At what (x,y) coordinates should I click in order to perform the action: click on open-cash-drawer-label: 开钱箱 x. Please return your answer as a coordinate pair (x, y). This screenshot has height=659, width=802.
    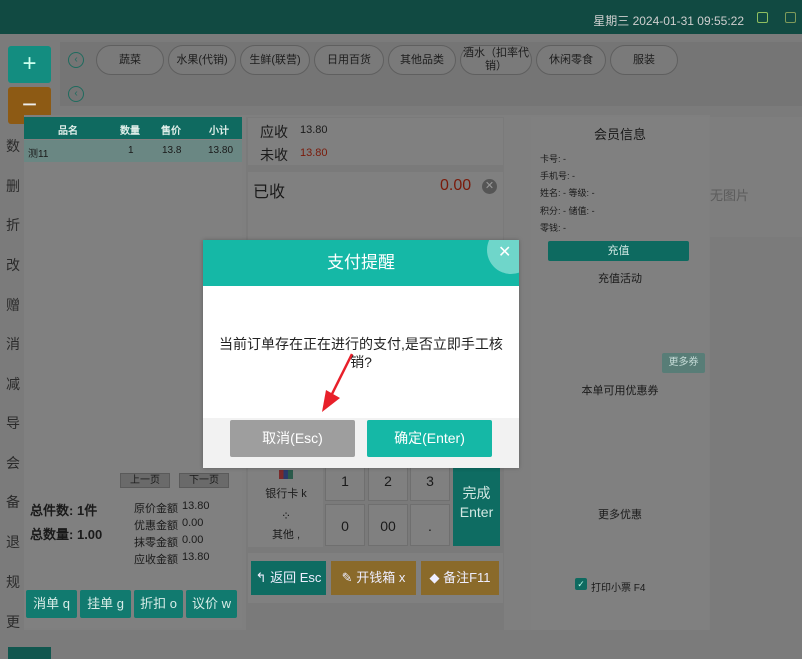
    Looking at the image, I should click on (381, 577).